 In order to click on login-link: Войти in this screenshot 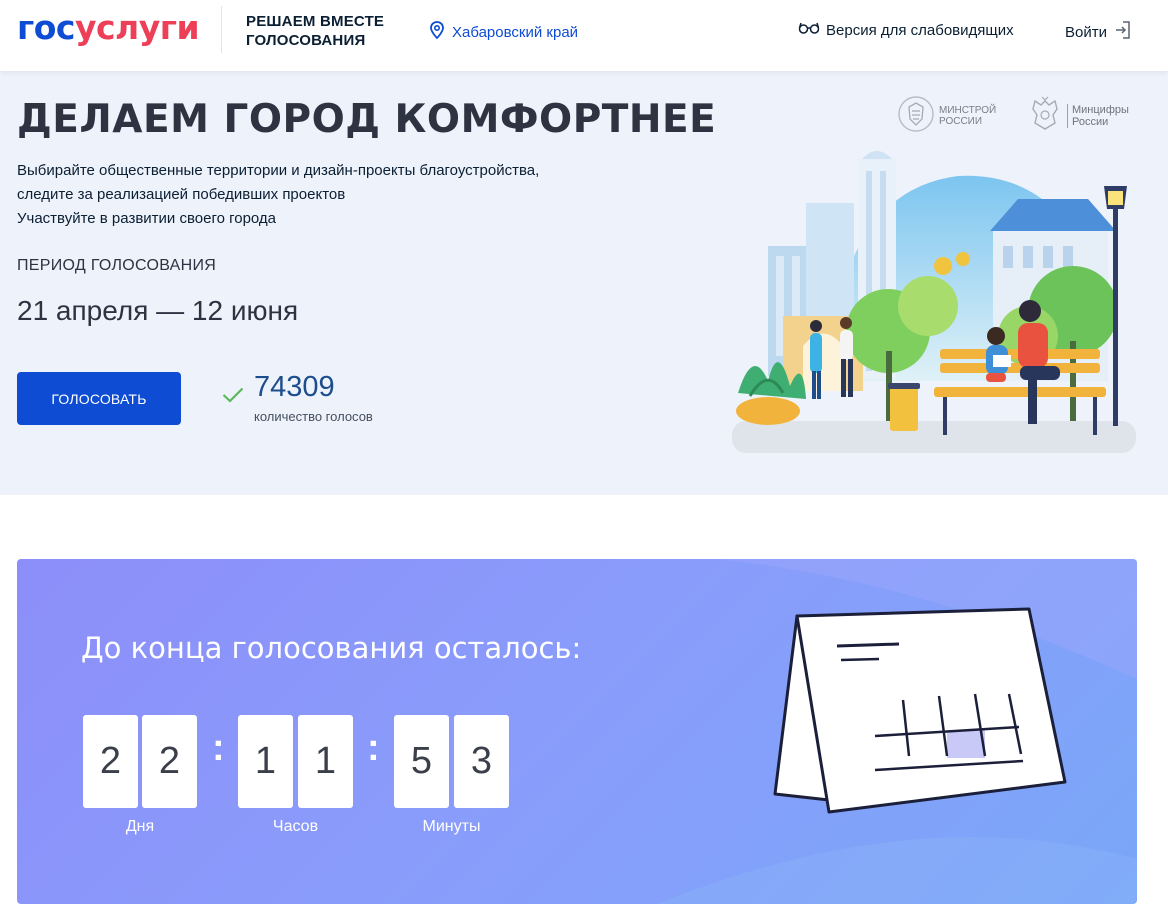, I will do `click(1098, 32)`.